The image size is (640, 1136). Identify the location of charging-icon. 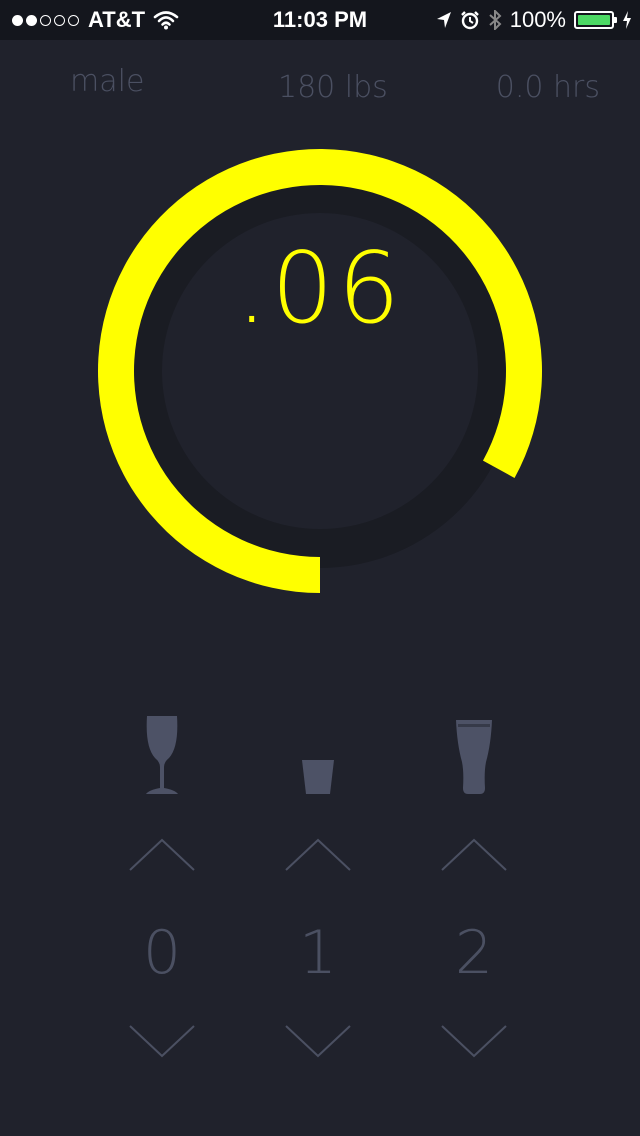
(627, 20).